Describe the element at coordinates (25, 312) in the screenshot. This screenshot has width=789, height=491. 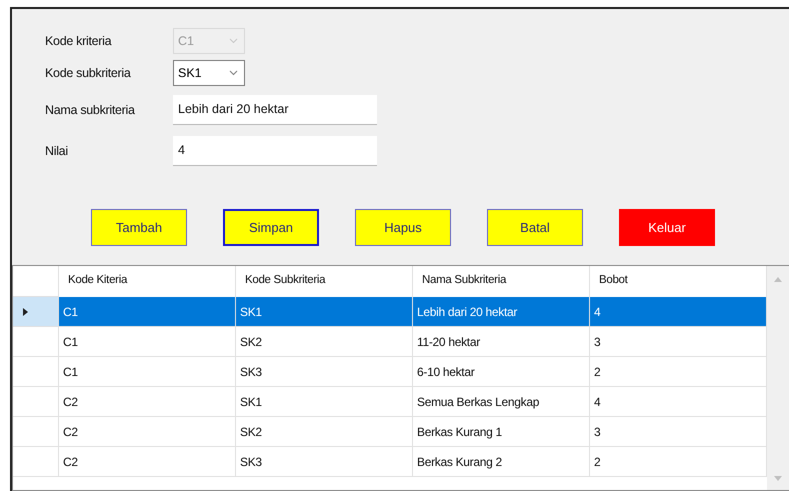
I see `current-row-icon` at that location.